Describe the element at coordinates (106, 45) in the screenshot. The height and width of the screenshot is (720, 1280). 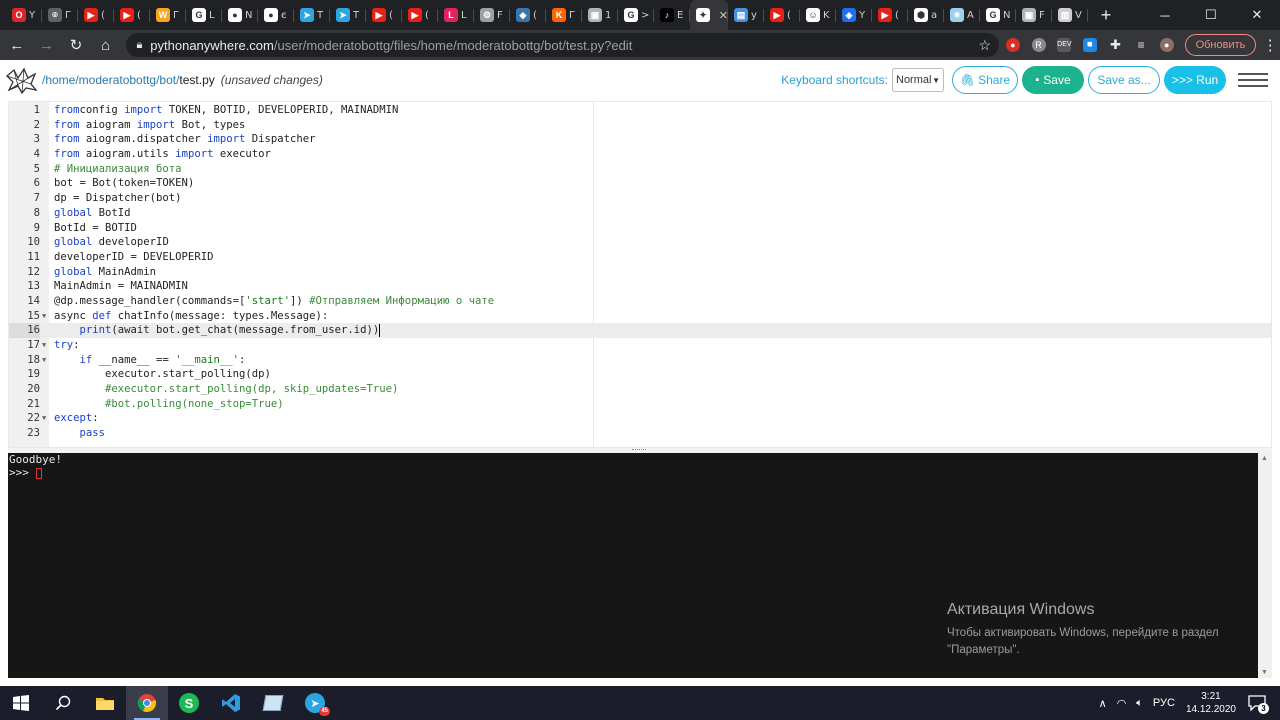
I see `home-icon: ⌂` at that location.